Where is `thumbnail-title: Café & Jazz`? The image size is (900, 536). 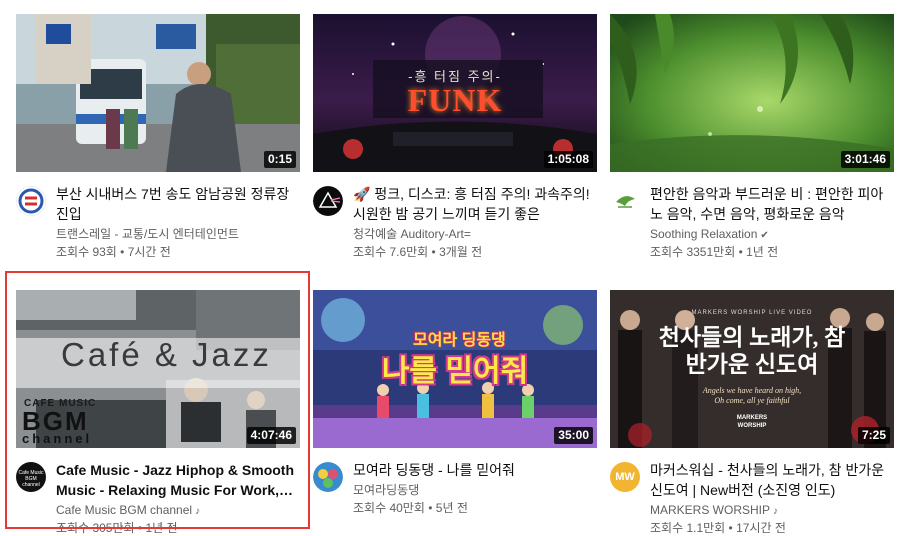 thumbnail-title: Café & Jazz is located at coordinates (166, 354).